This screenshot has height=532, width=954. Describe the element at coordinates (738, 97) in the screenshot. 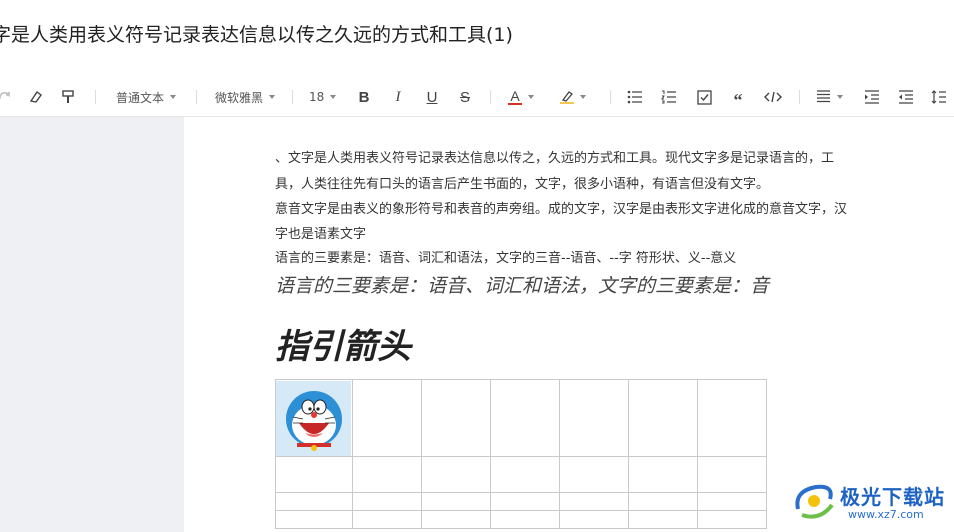

I see `quote-icon: “` at that location.